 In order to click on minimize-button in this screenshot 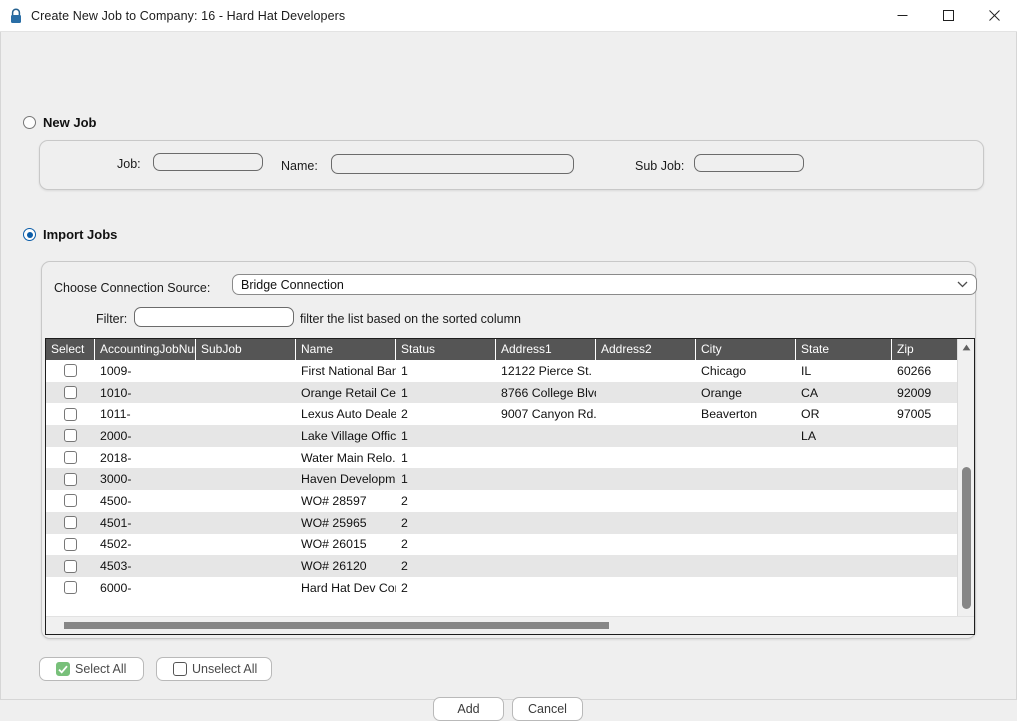, I will do `click(902, 15)`.